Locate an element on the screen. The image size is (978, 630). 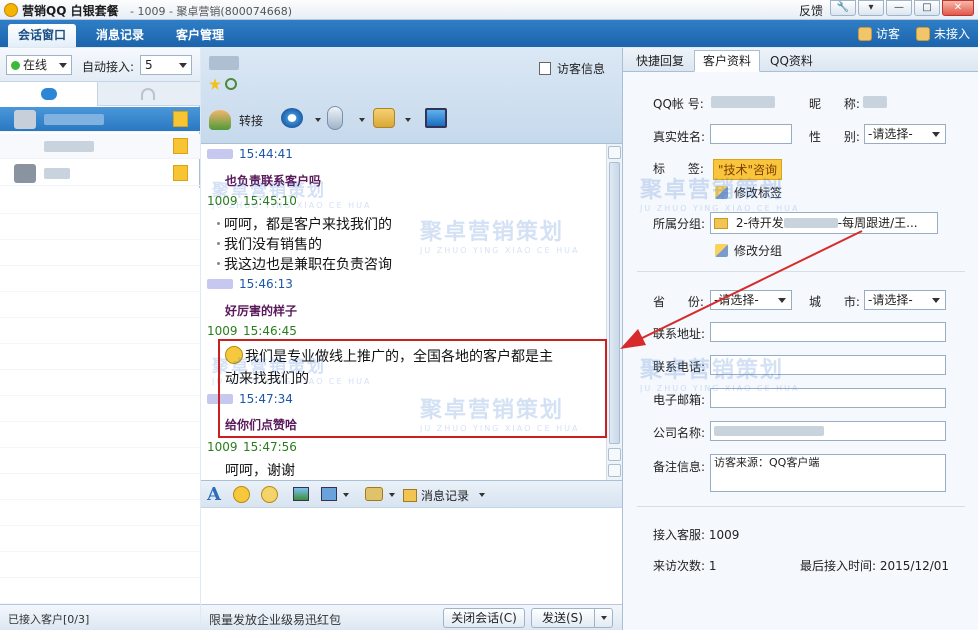
email-label: 电子邮箱: is located at coordinates (679, 400).